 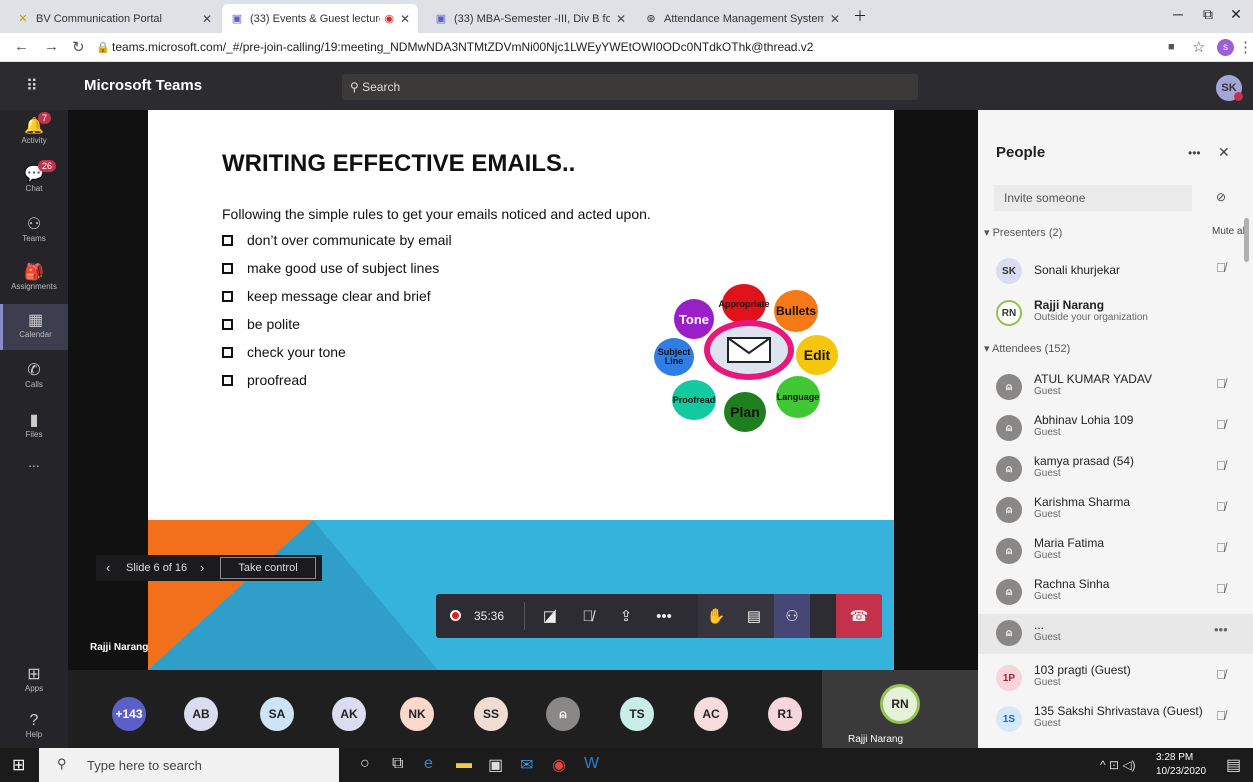 What do you see at coordinates (1198, 47) in the screenshot?
I see `bookmark-star-icon: ☆` at bounding box center [1198, 47].